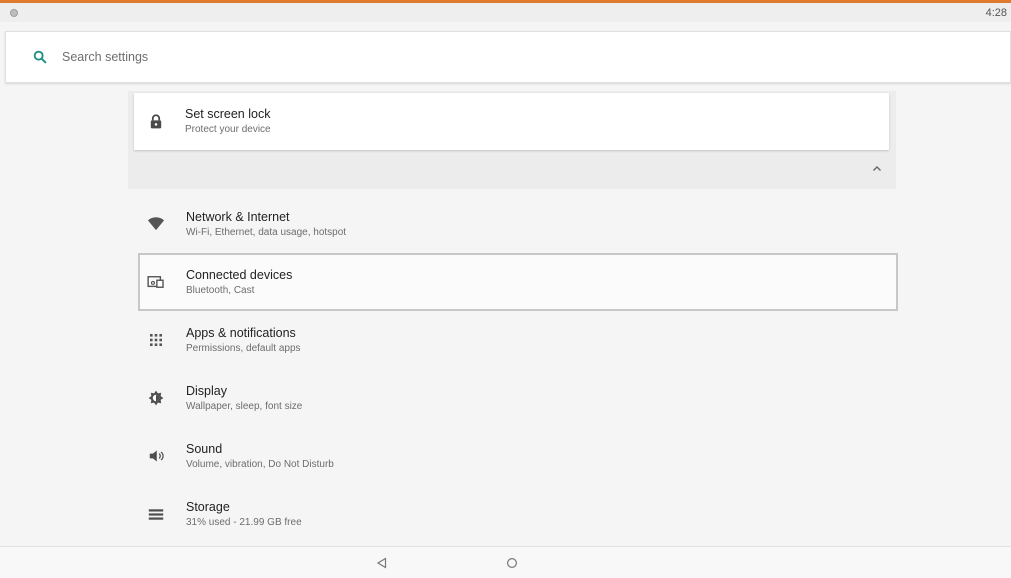 This screenshot has width=1011, height=578. I want to click on setting-text: Connected devices Bluetooth, Cast, so click(239, 282).